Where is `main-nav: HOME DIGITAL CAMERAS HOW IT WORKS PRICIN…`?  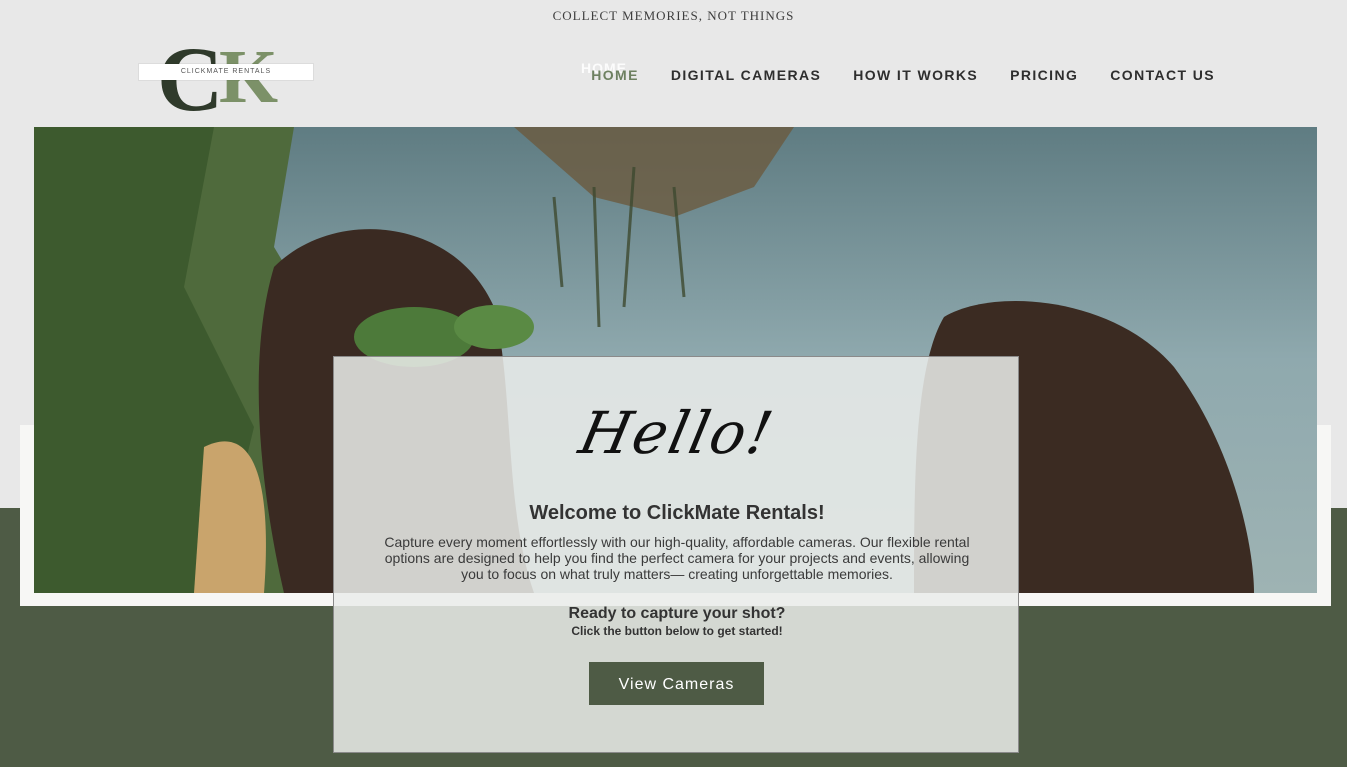
main-nav: HOME DIGITAL CAMERAS HOW IT WORKS PRICIN… is located at coordinates (903, 75).